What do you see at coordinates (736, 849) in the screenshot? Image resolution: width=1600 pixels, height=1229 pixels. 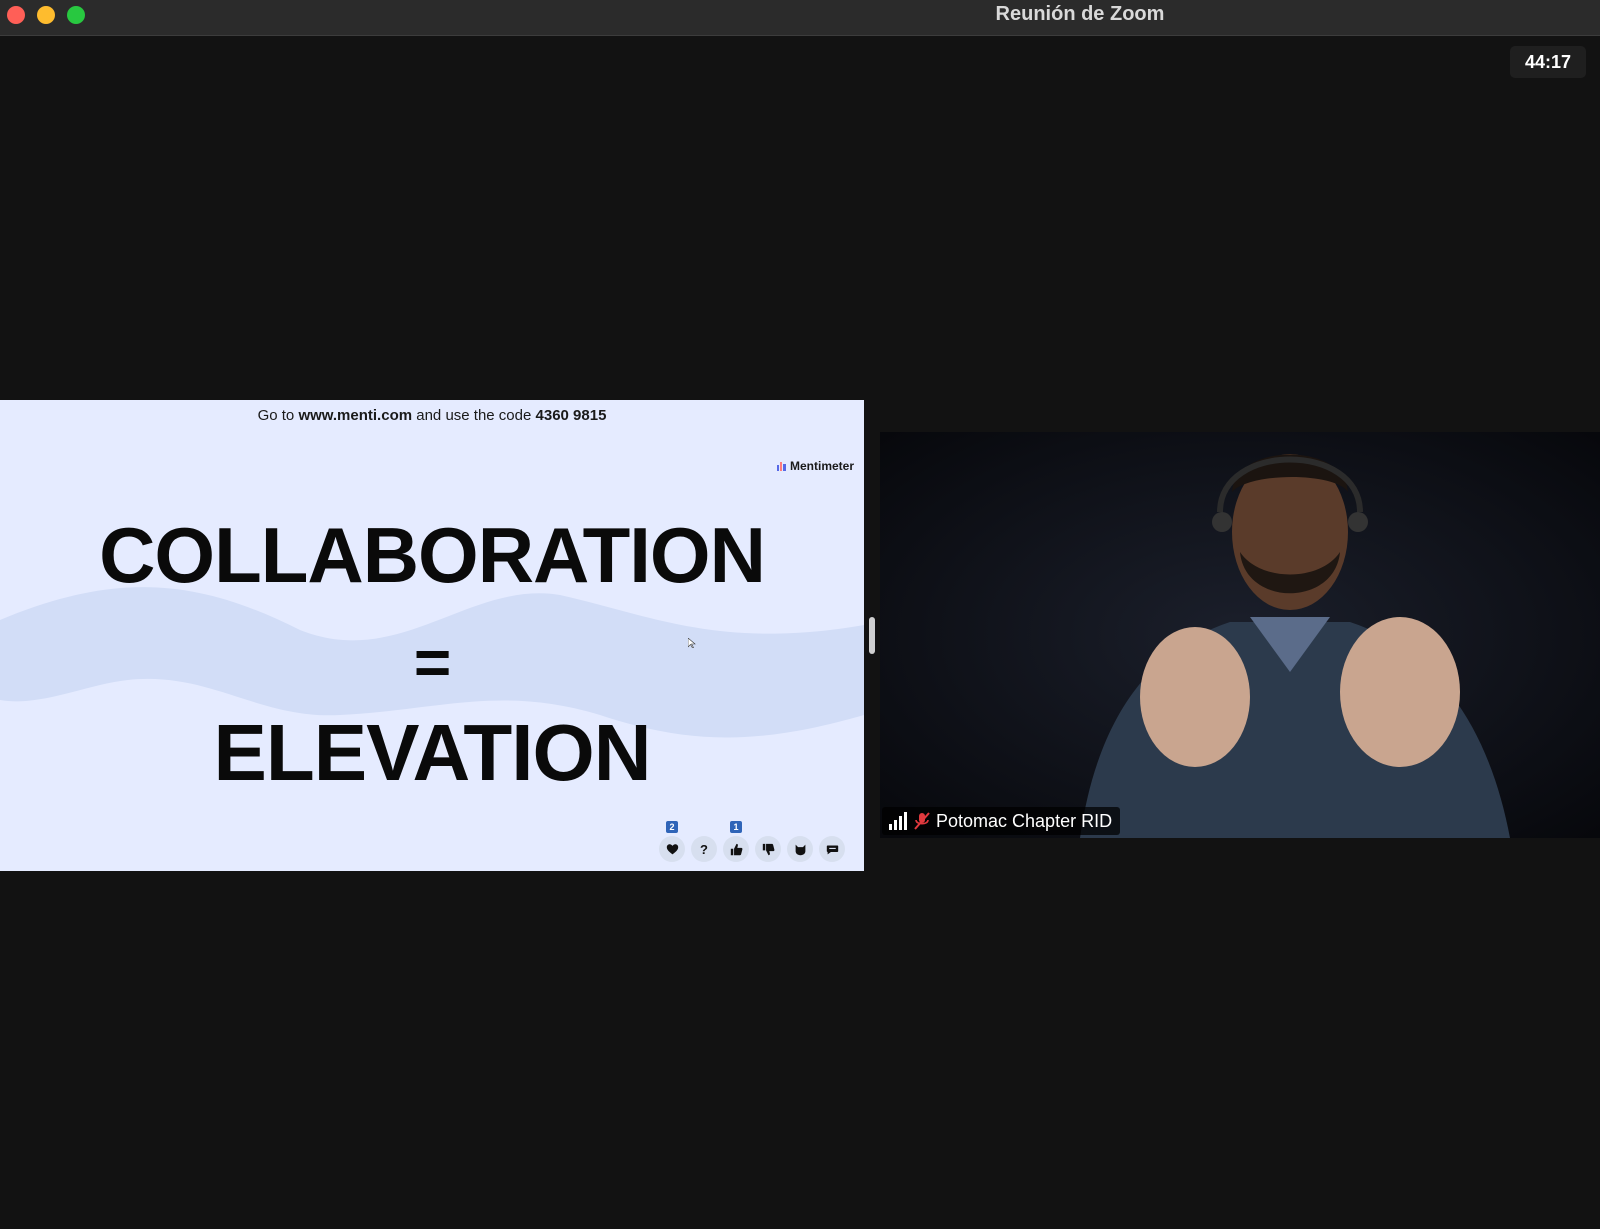 I see `thumbs-up-icon` at bounding box center [736, 849].